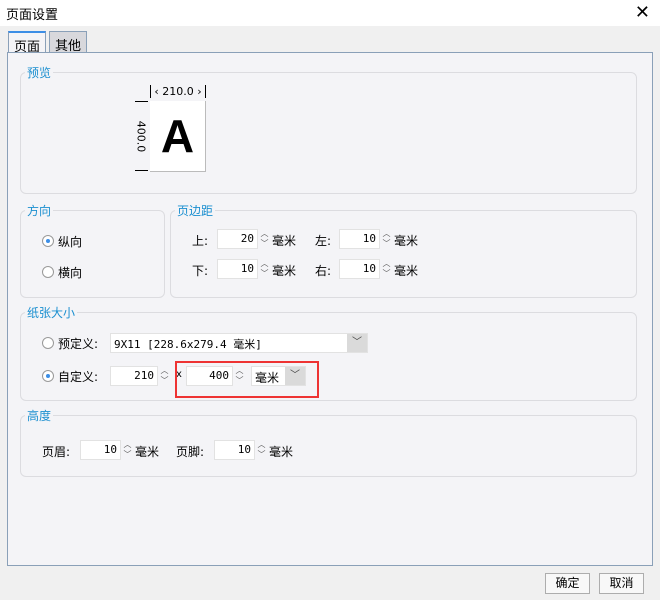  I want to click on header-spinner: ︿ ﹀, so click(127, 450).